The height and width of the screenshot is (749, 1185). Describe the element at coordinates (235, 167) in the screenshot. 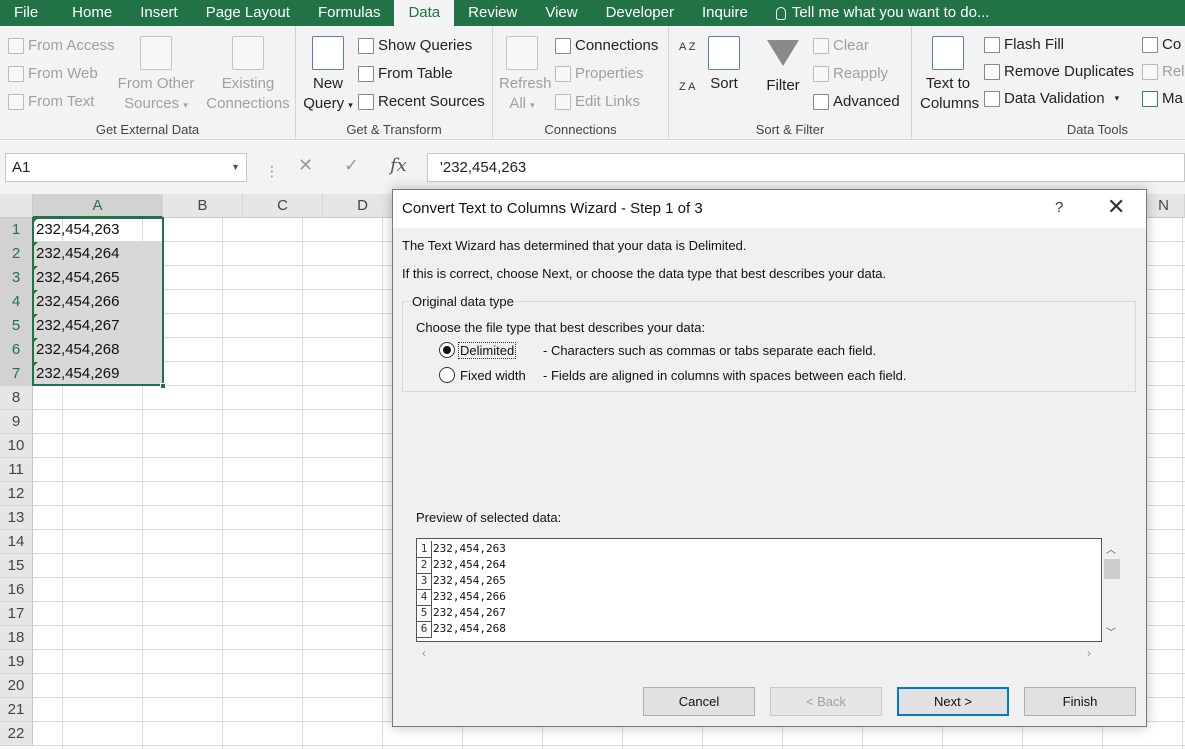

I see `chevron-down-icon: ▼` at that location.